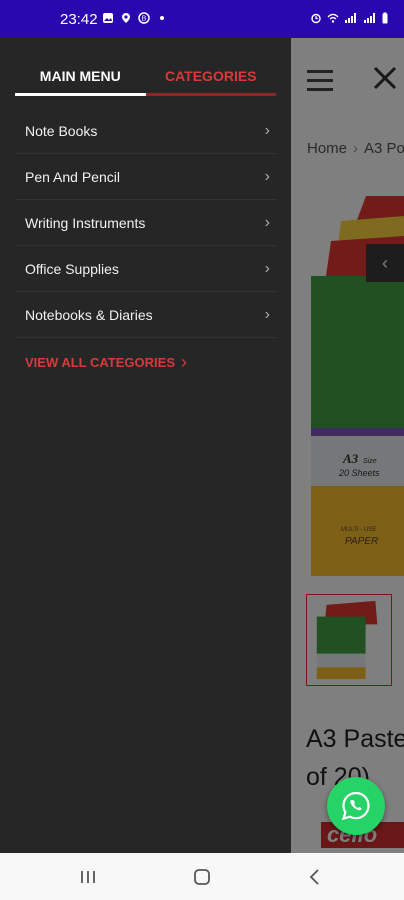 The image size is (404, 900). I want to click on home-icon, so click(202, 877).